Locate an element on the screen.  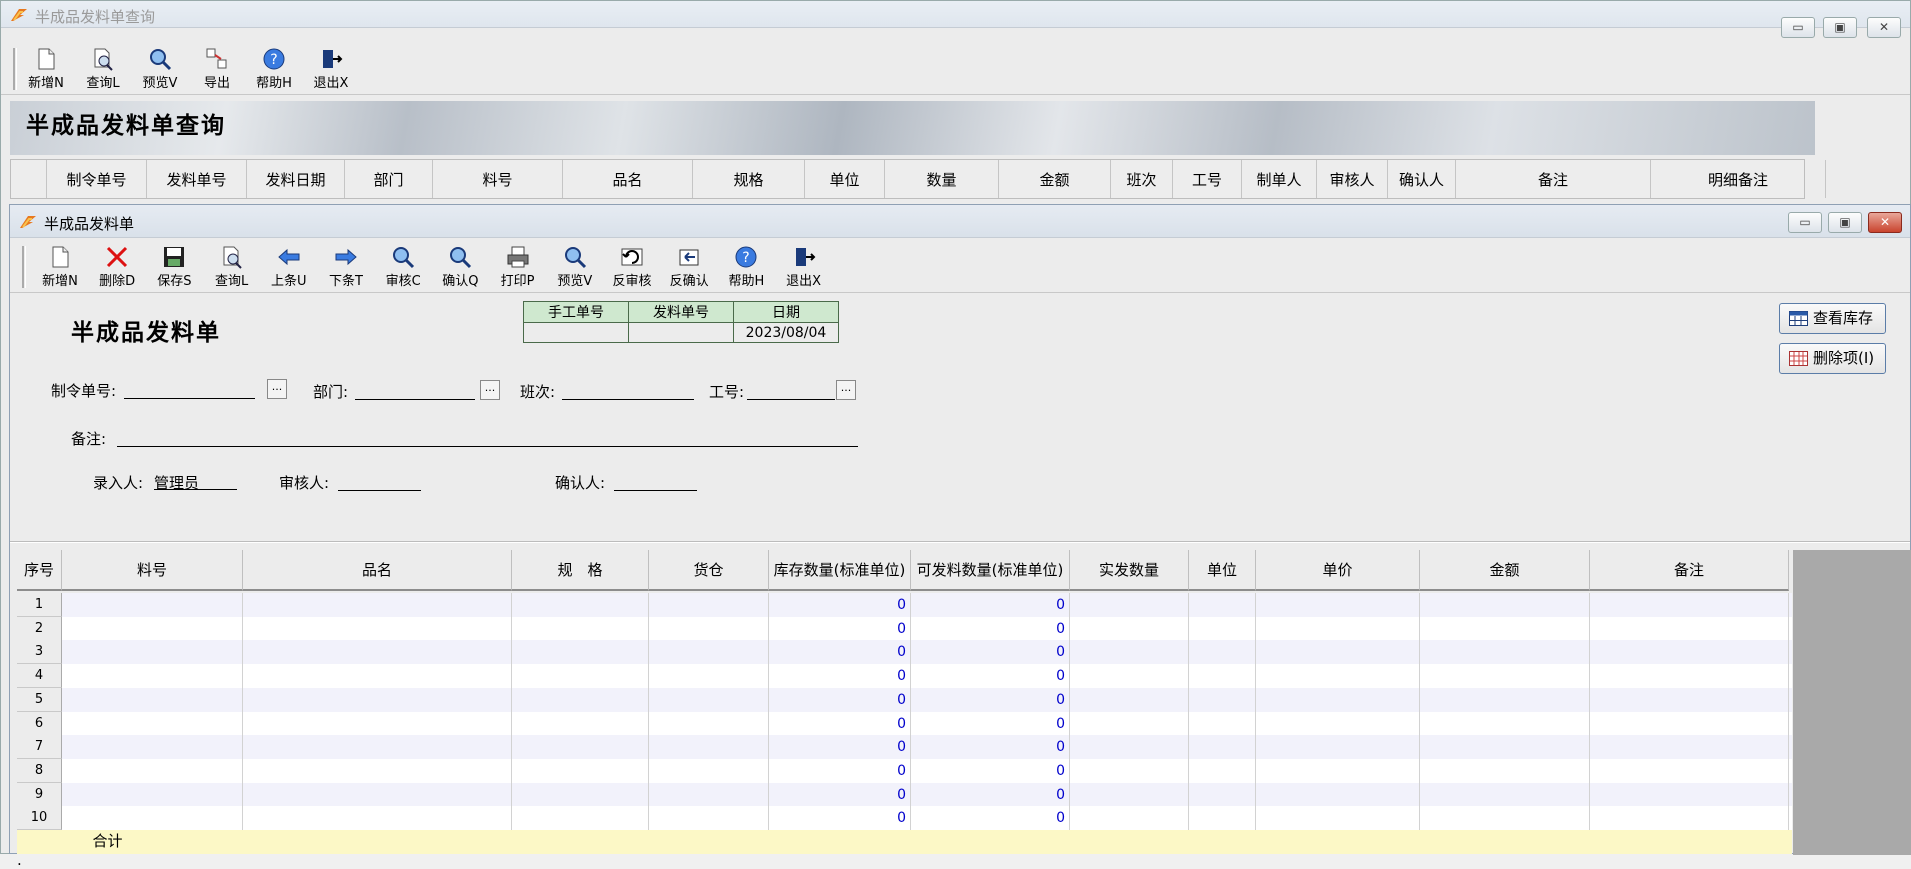
order-no-input is located at coordinates (189, 390).